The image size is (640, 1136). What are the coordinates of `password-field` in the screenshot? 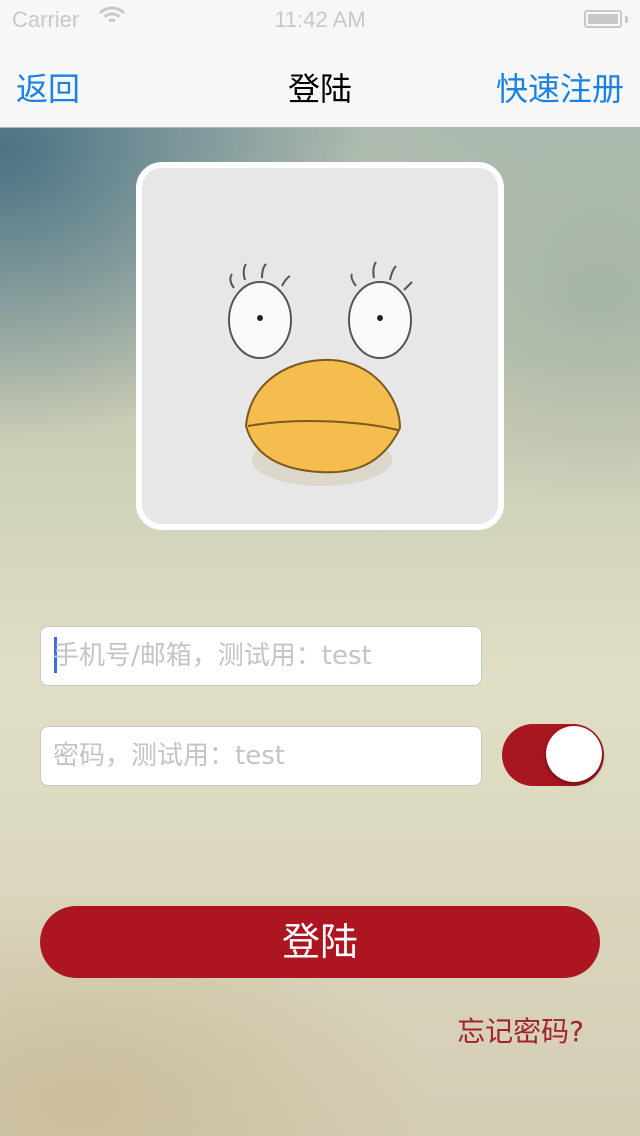 It's located at (261, 756).